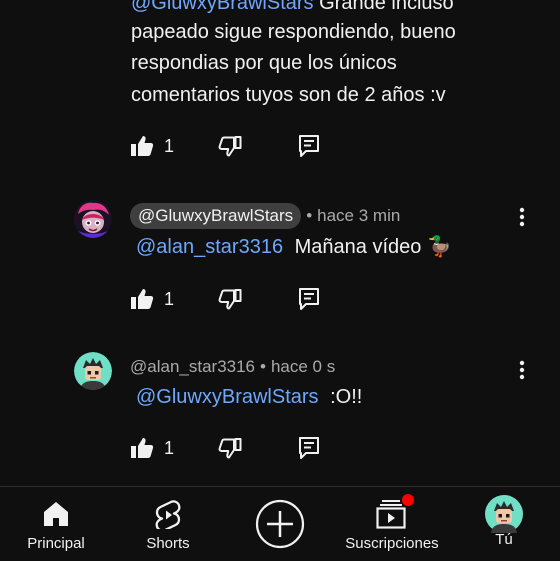  Describe the element at coordinates (408, 500) in the screenshot. I see `notification-dot` at that location.